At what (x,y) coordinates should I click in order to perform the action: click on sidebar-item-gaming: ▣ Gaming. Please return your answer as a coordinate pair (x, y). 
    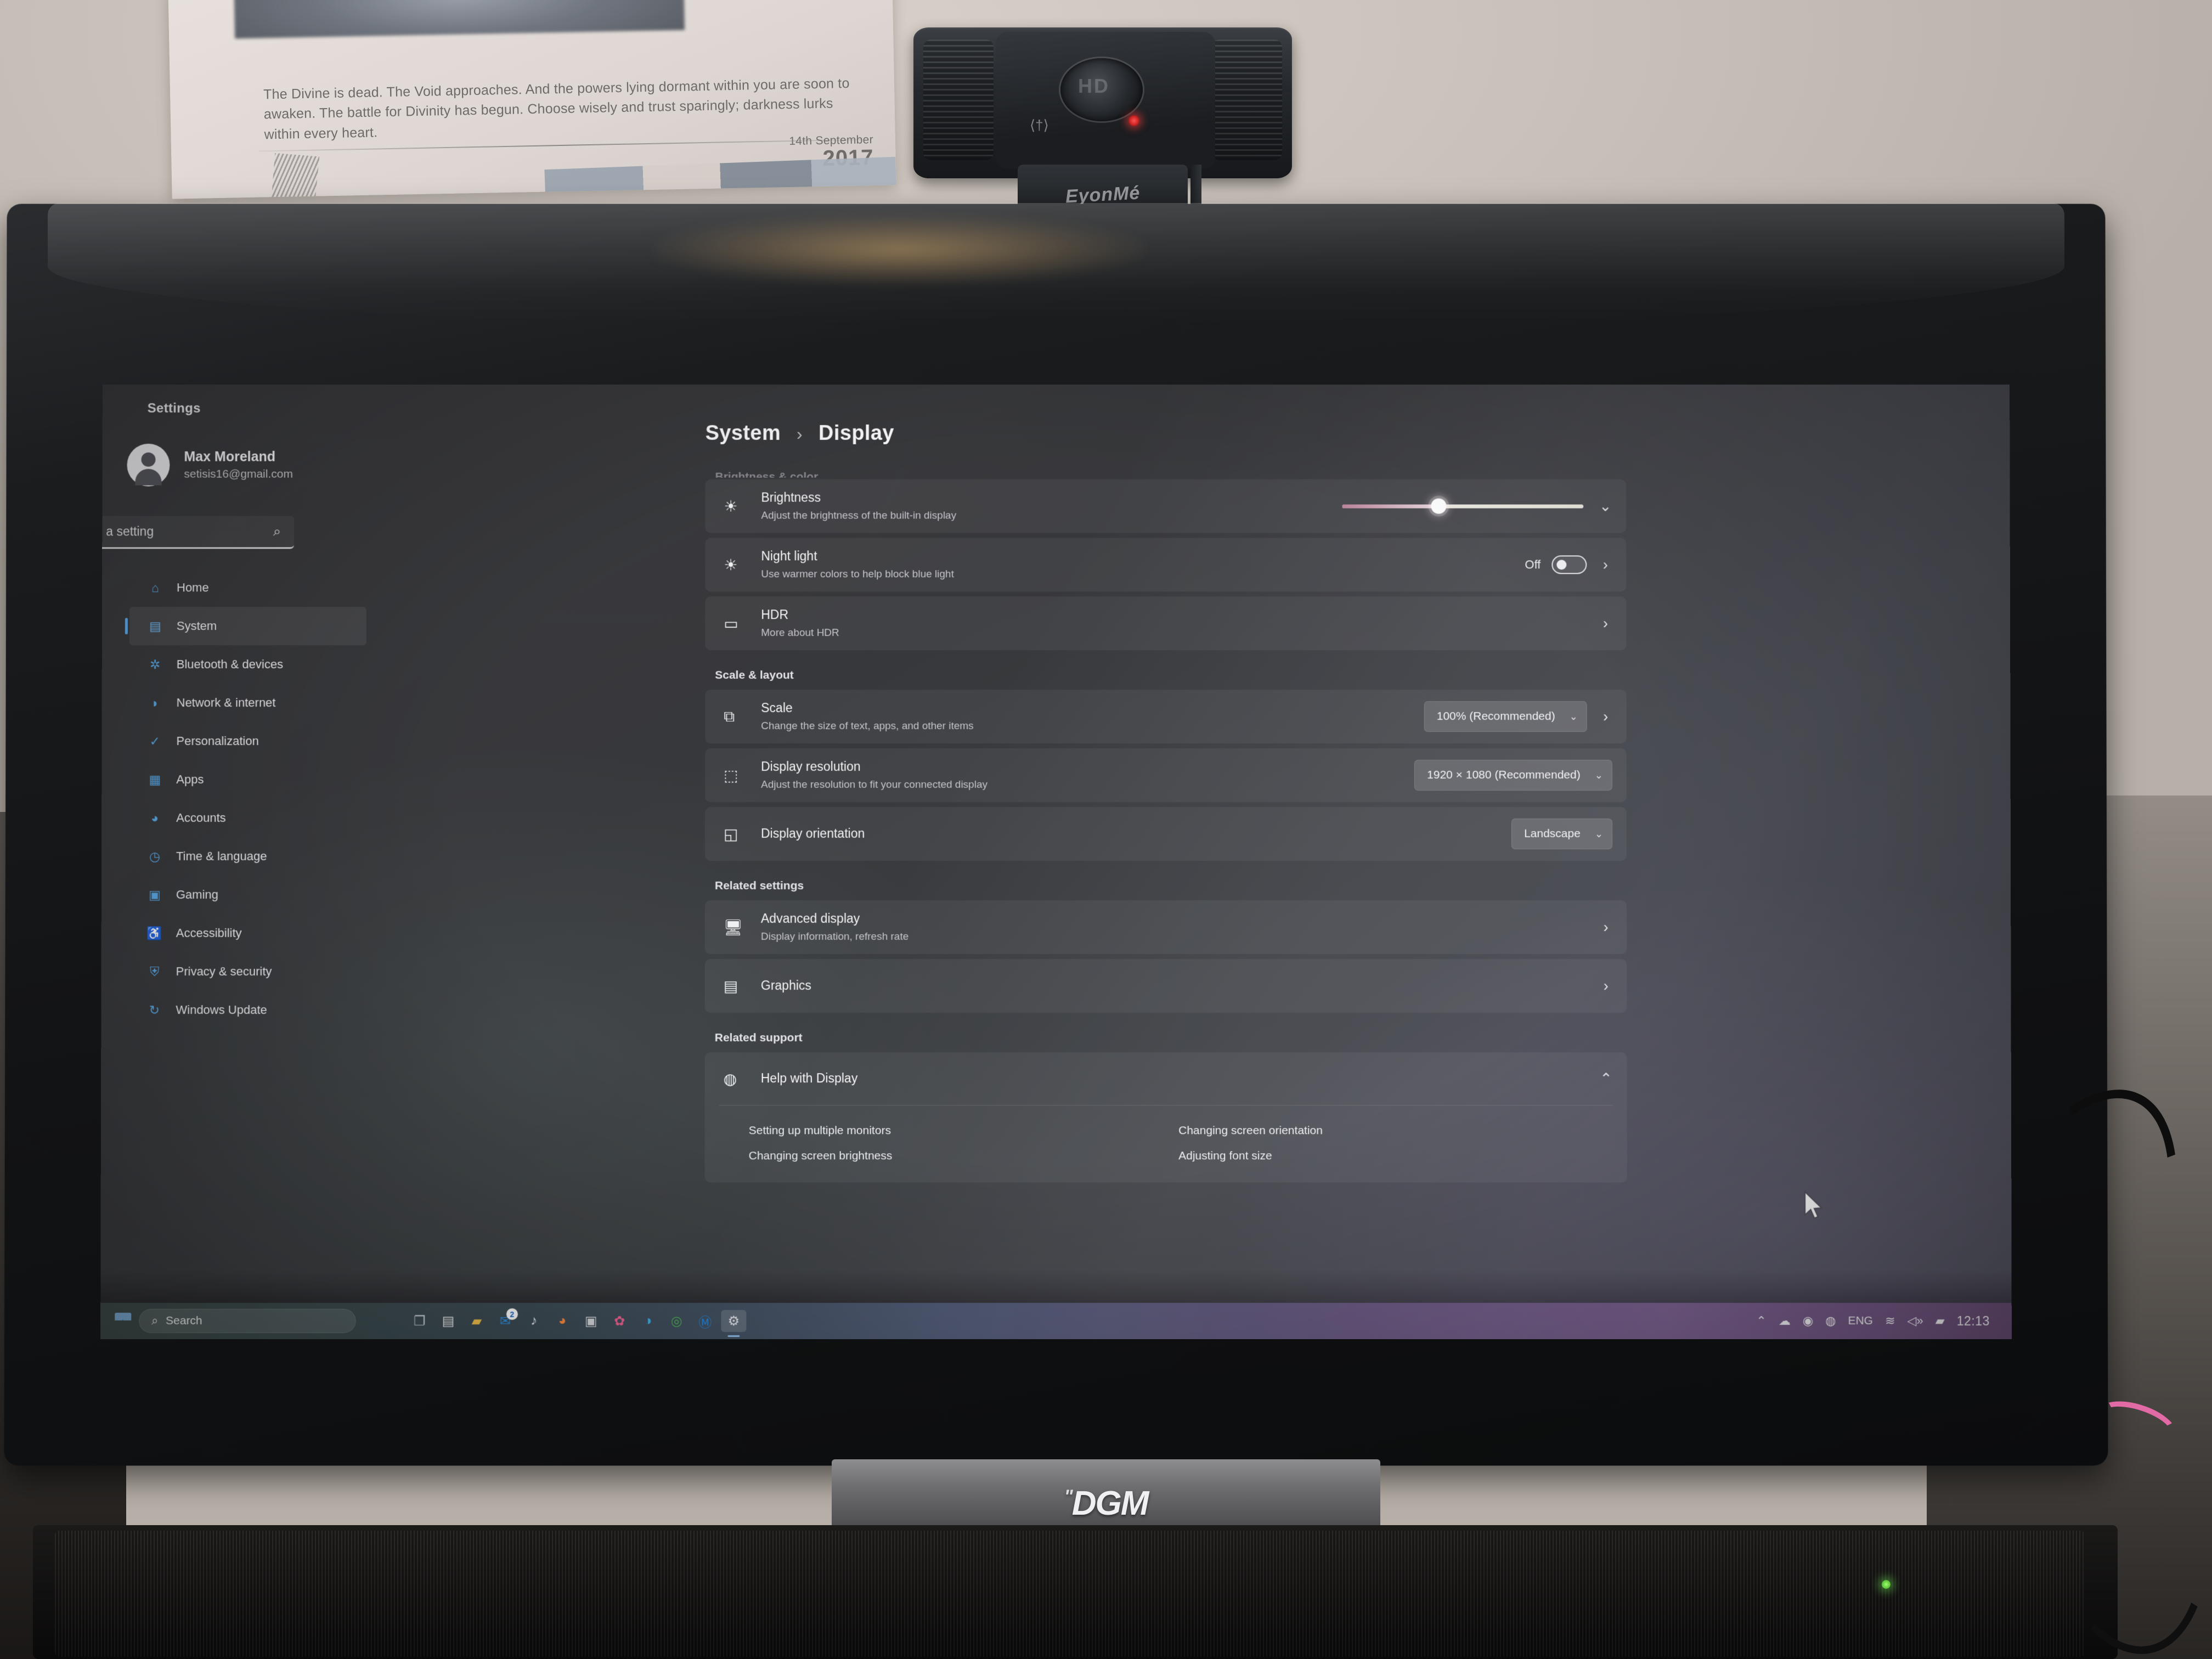
    Looking at the image, I should click on (247, 895).